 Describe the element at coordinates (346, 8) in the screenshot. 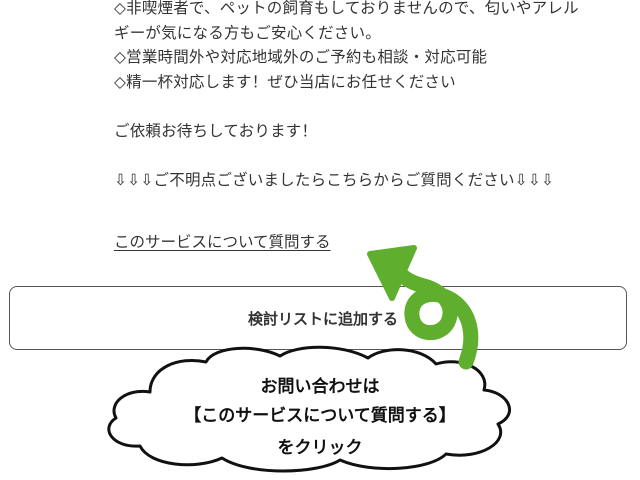

I see `description-line: ◇非喫煙者で、ペットの飼育もしておりませんので、匂いやアレル` at that location.